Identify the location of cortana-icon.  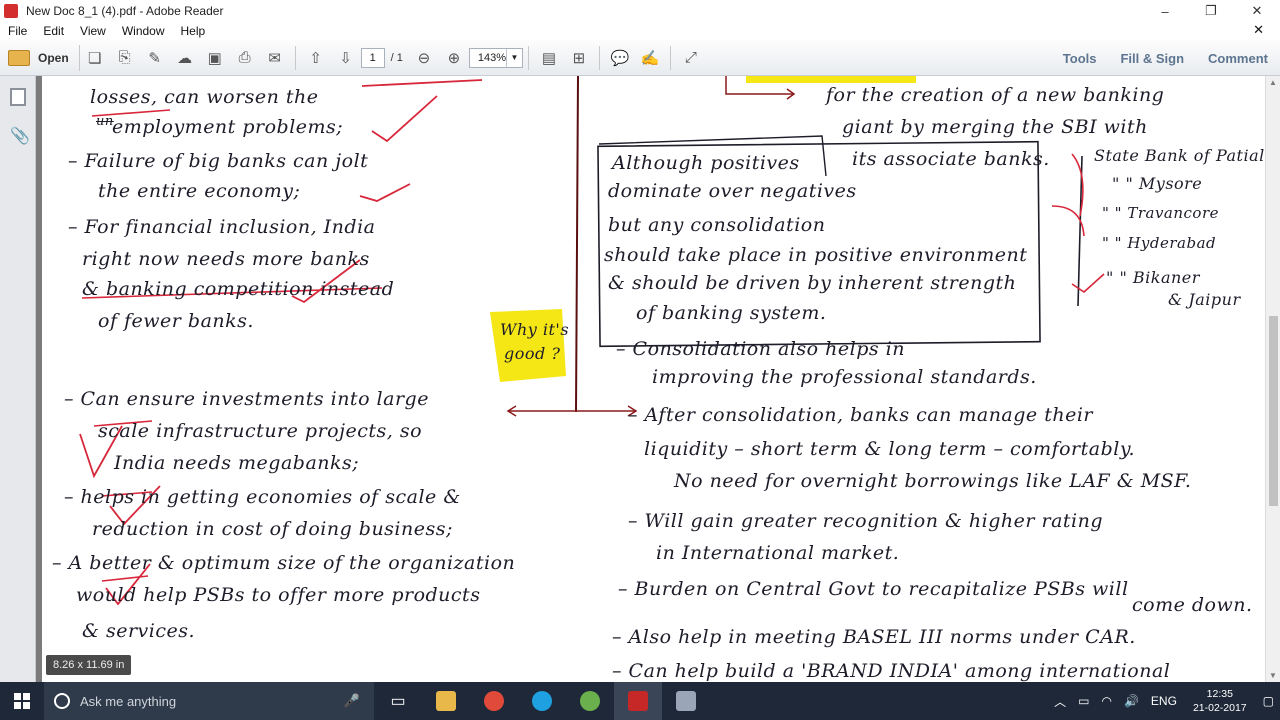
(62, 701).